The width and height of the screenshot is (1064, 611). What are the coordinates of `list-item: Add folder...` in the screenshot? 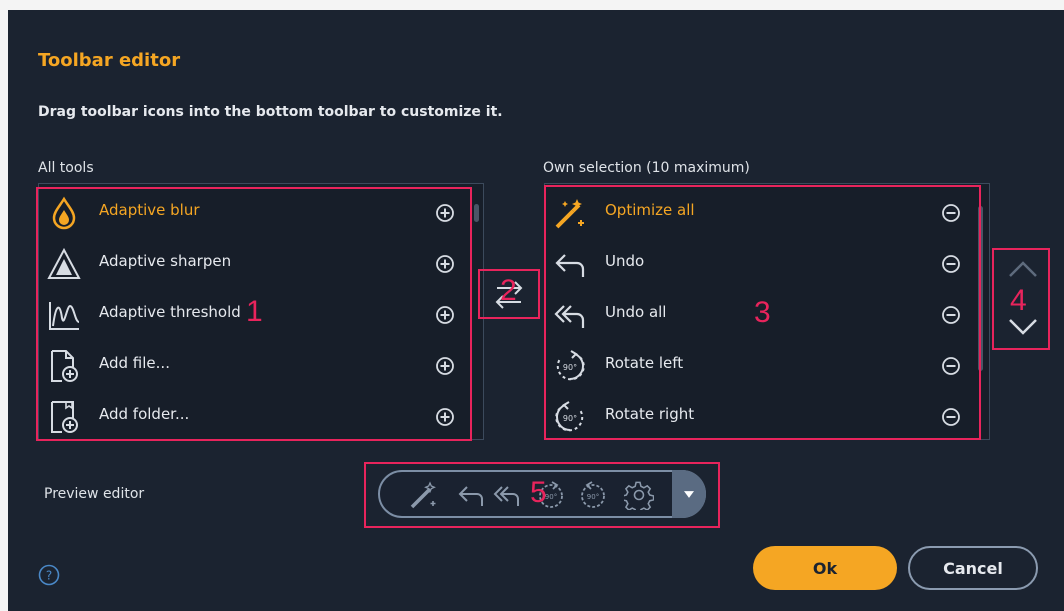 It's located at (261, 415).